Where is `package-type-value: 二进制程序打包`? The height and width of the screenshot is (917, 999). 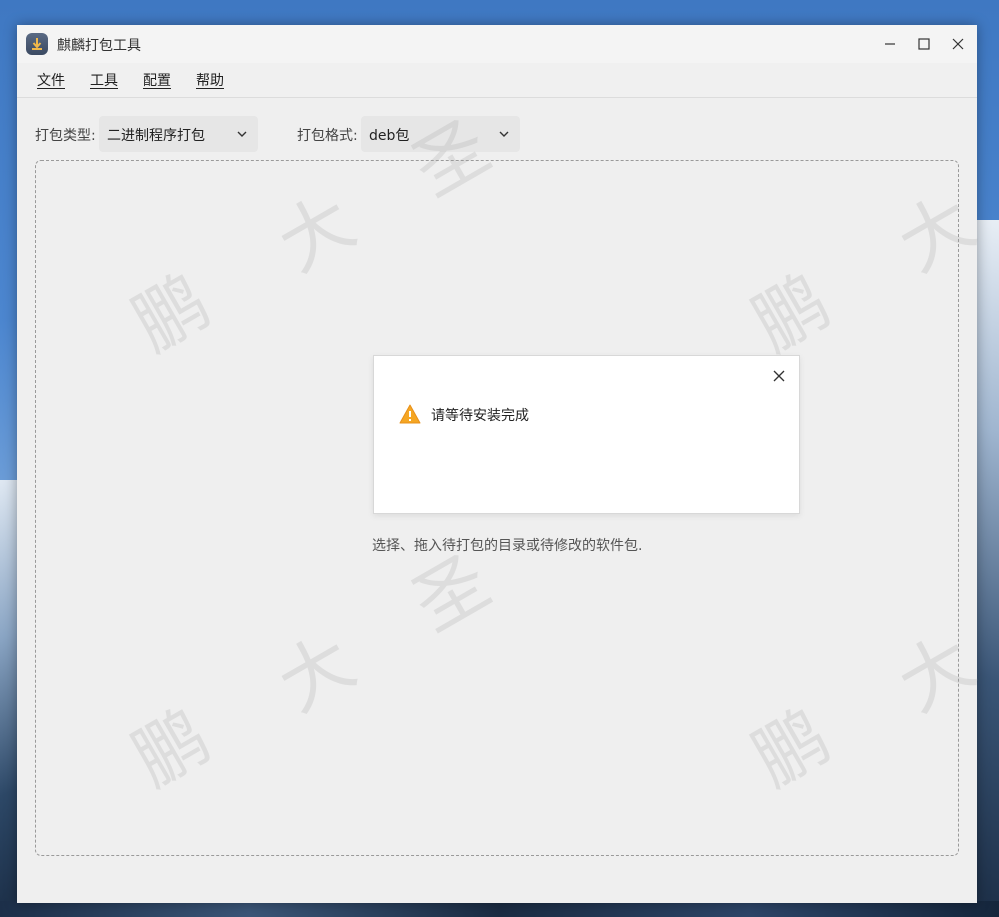 package-type-value: 二进制程序打包 is located at coordinates (156, 136).